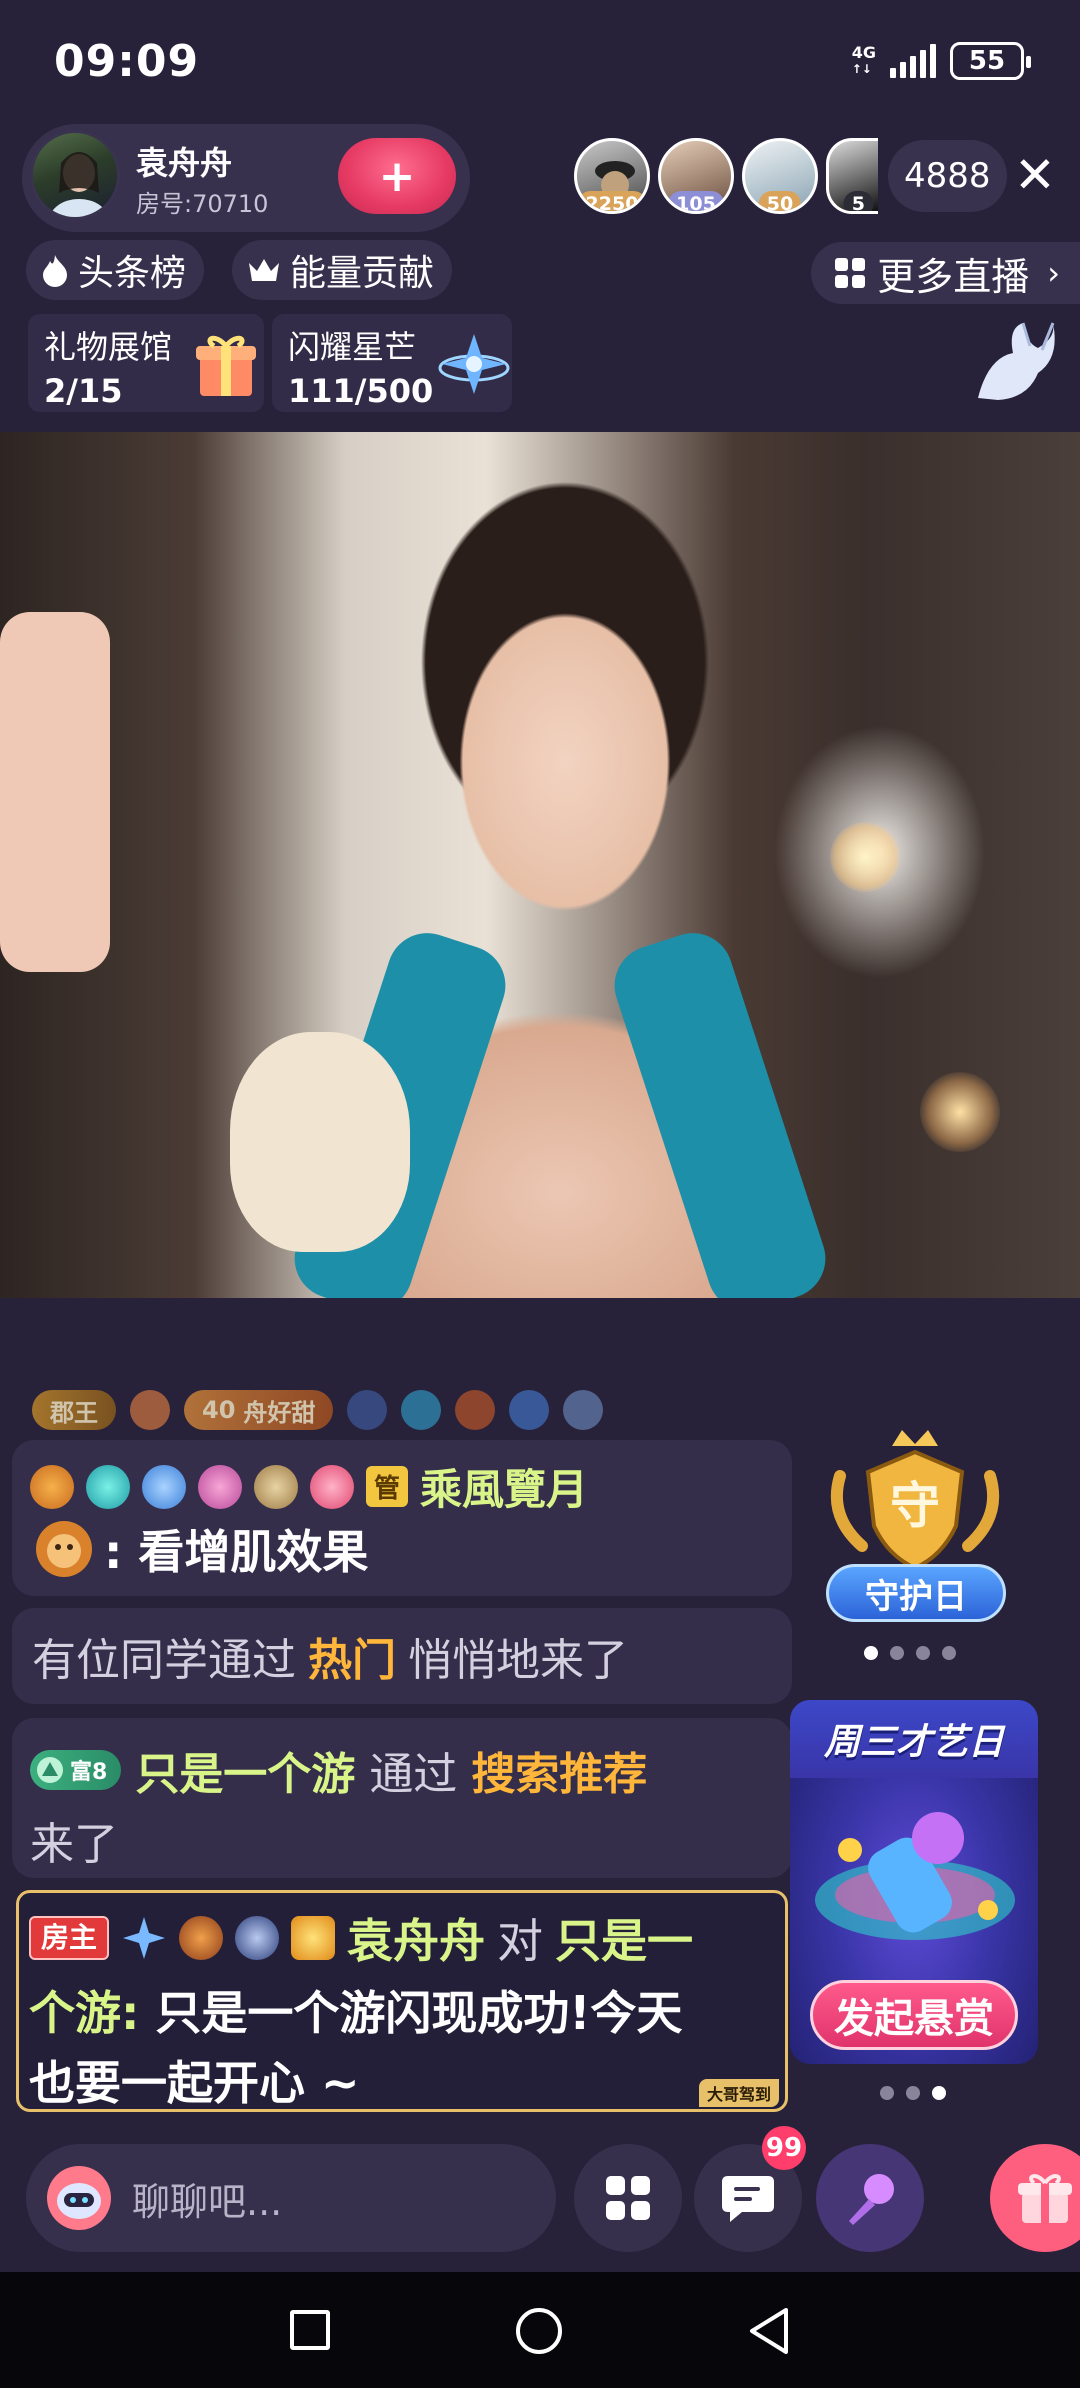 The image size is (1080, 2388). I want to click on level-6-badge-icon, so click(276, 1486).